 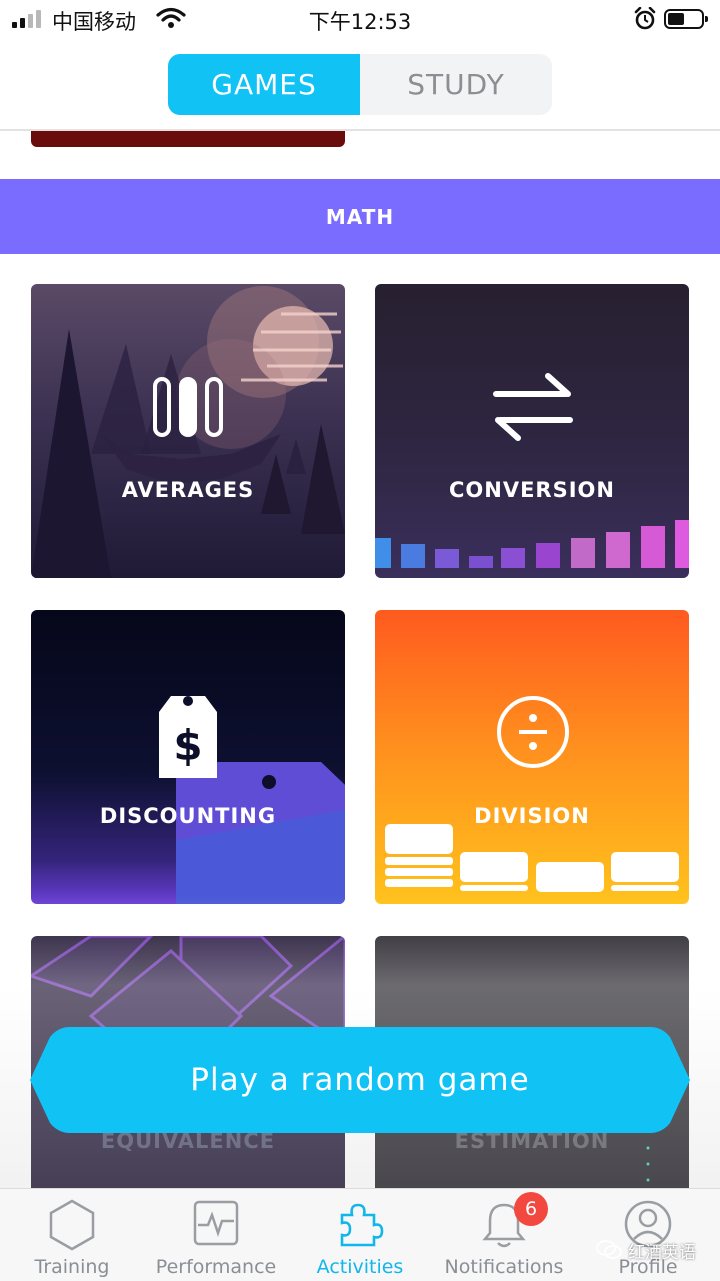 I want to click on tab-profile: Profile, so click(x=648, y=1235).